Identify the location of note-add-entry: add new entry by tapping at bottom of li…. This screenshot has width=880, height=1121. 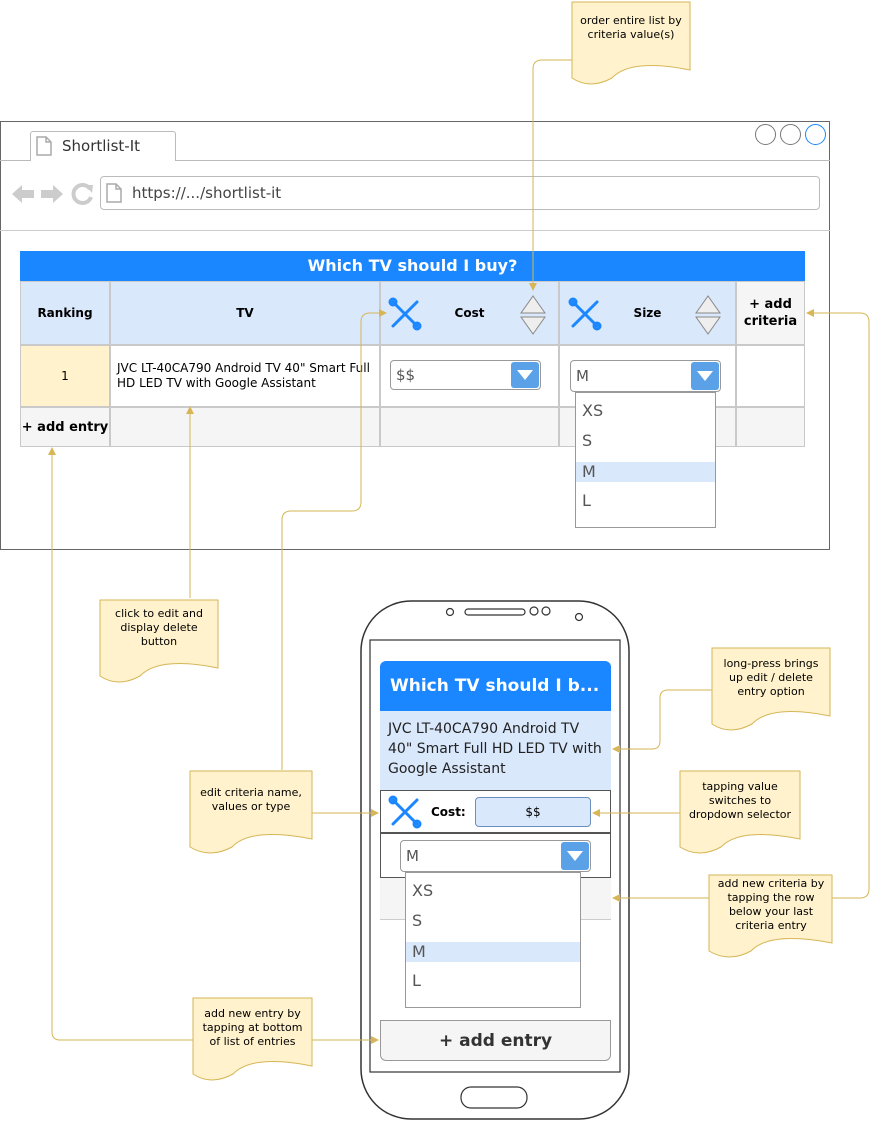
(252, 1027).